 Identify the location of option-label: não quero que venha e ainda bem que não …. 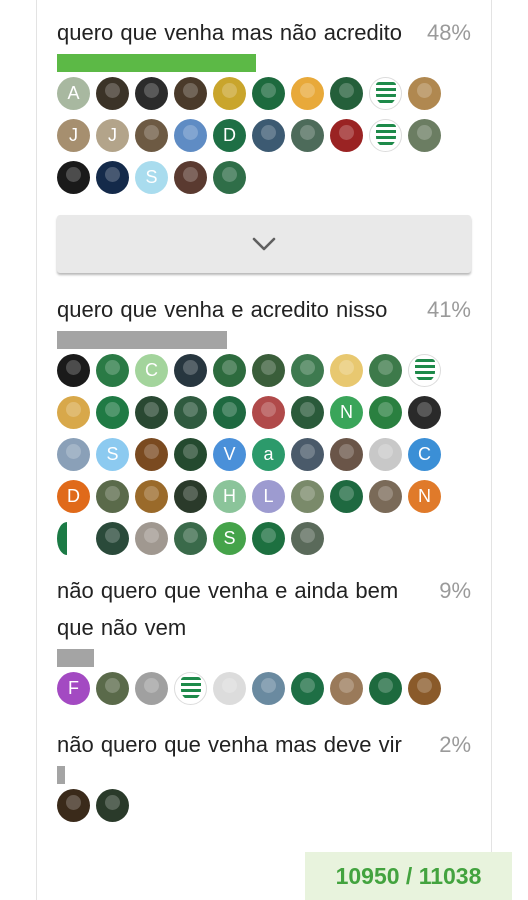
(228, 609).